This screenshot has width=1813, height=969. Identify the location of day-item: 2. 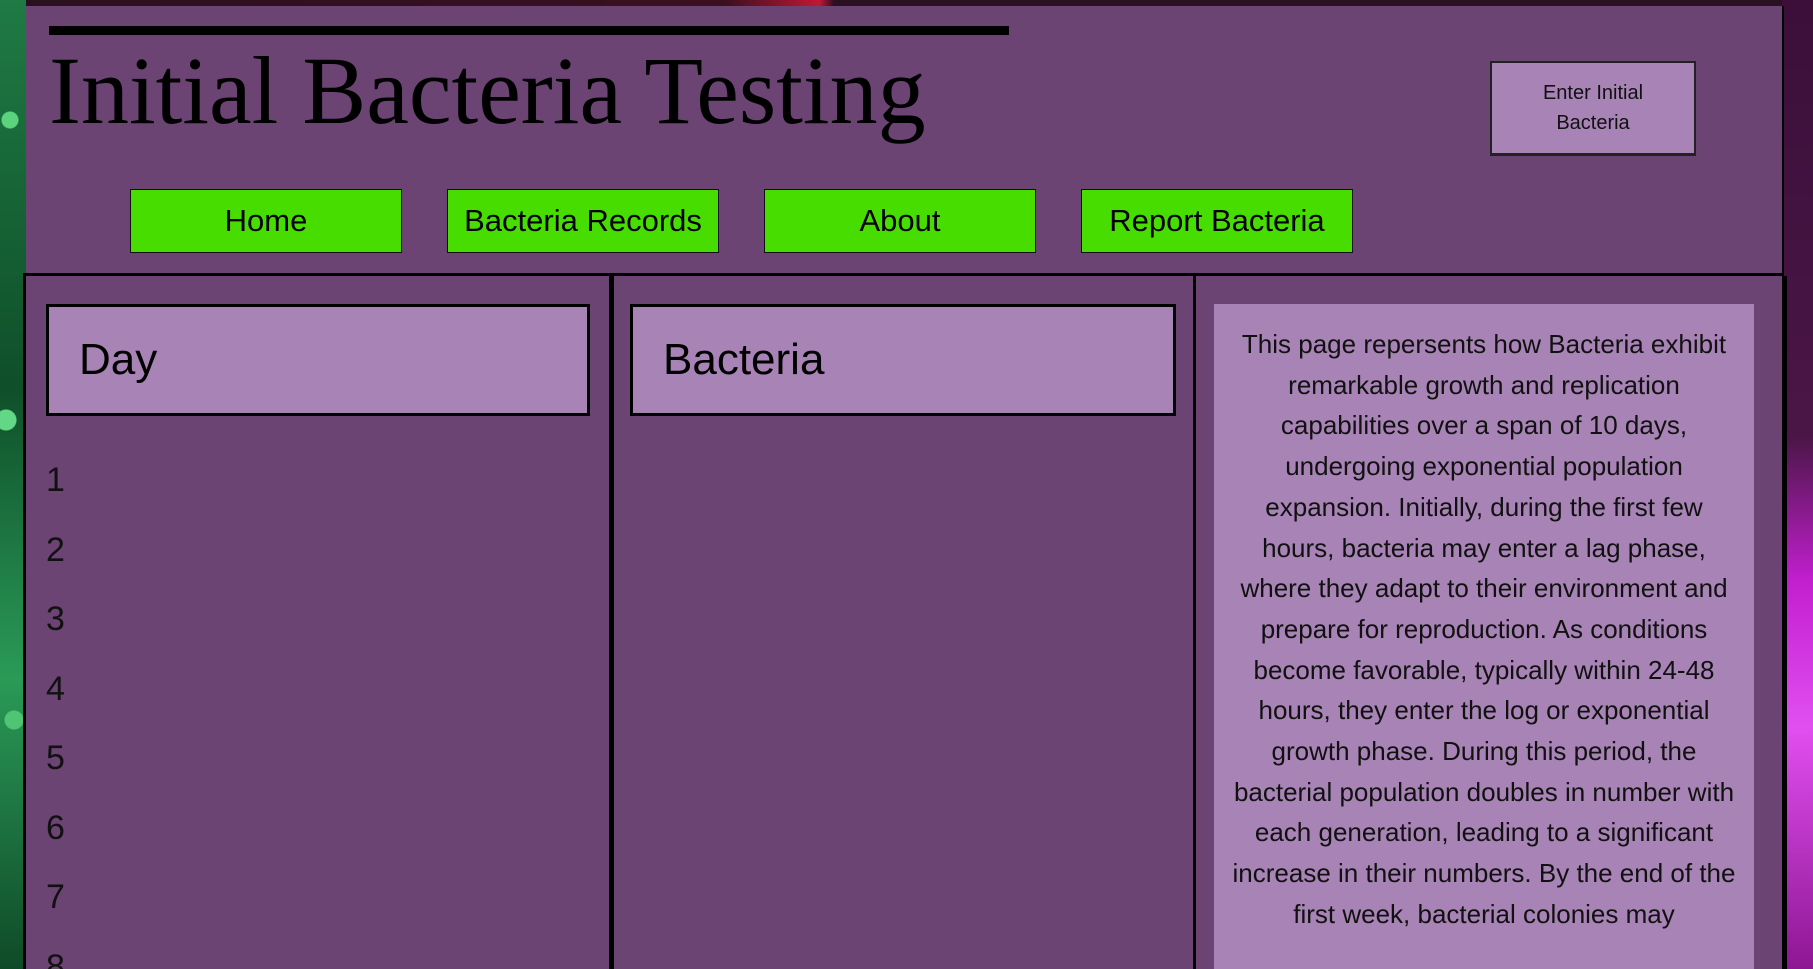
(55, 549).